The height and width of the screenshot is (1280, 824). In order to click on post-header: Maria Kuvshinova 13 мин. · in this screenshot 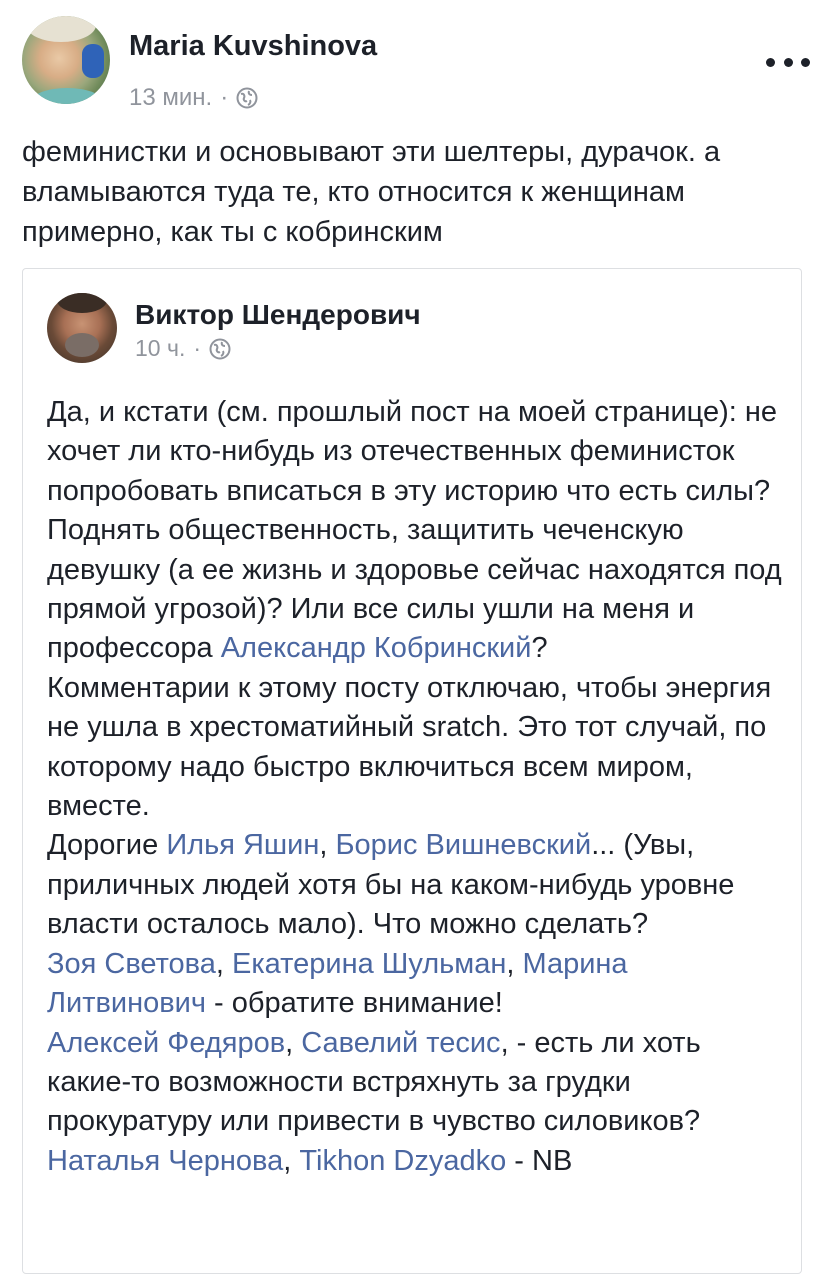, I will do `click(417, 63)`.